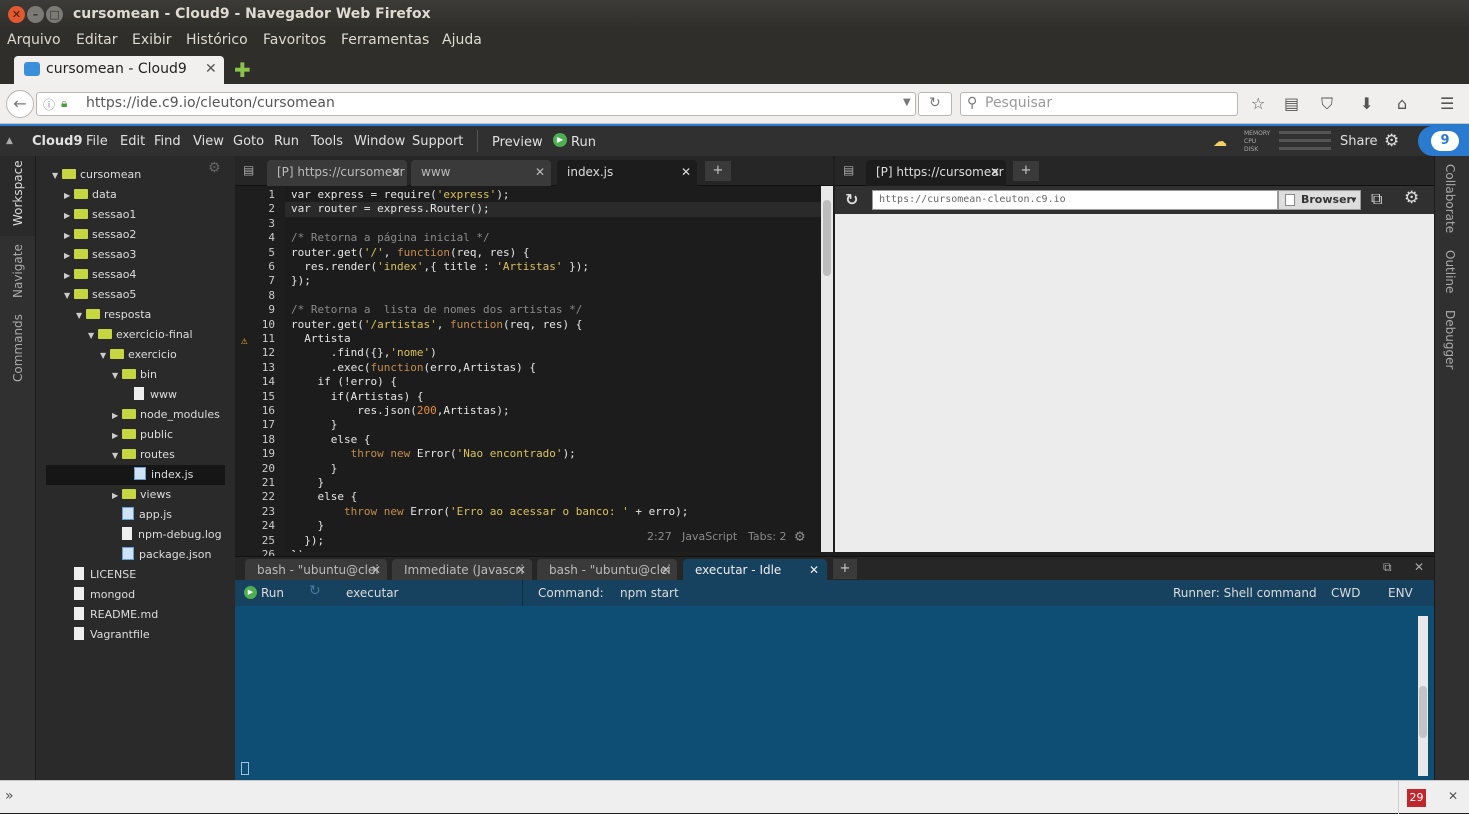  What do you see at coordinates (1411, 198) in the screenshot?
I see `preview-settings-icon: ⚙` at bounding box center [1411, 198].